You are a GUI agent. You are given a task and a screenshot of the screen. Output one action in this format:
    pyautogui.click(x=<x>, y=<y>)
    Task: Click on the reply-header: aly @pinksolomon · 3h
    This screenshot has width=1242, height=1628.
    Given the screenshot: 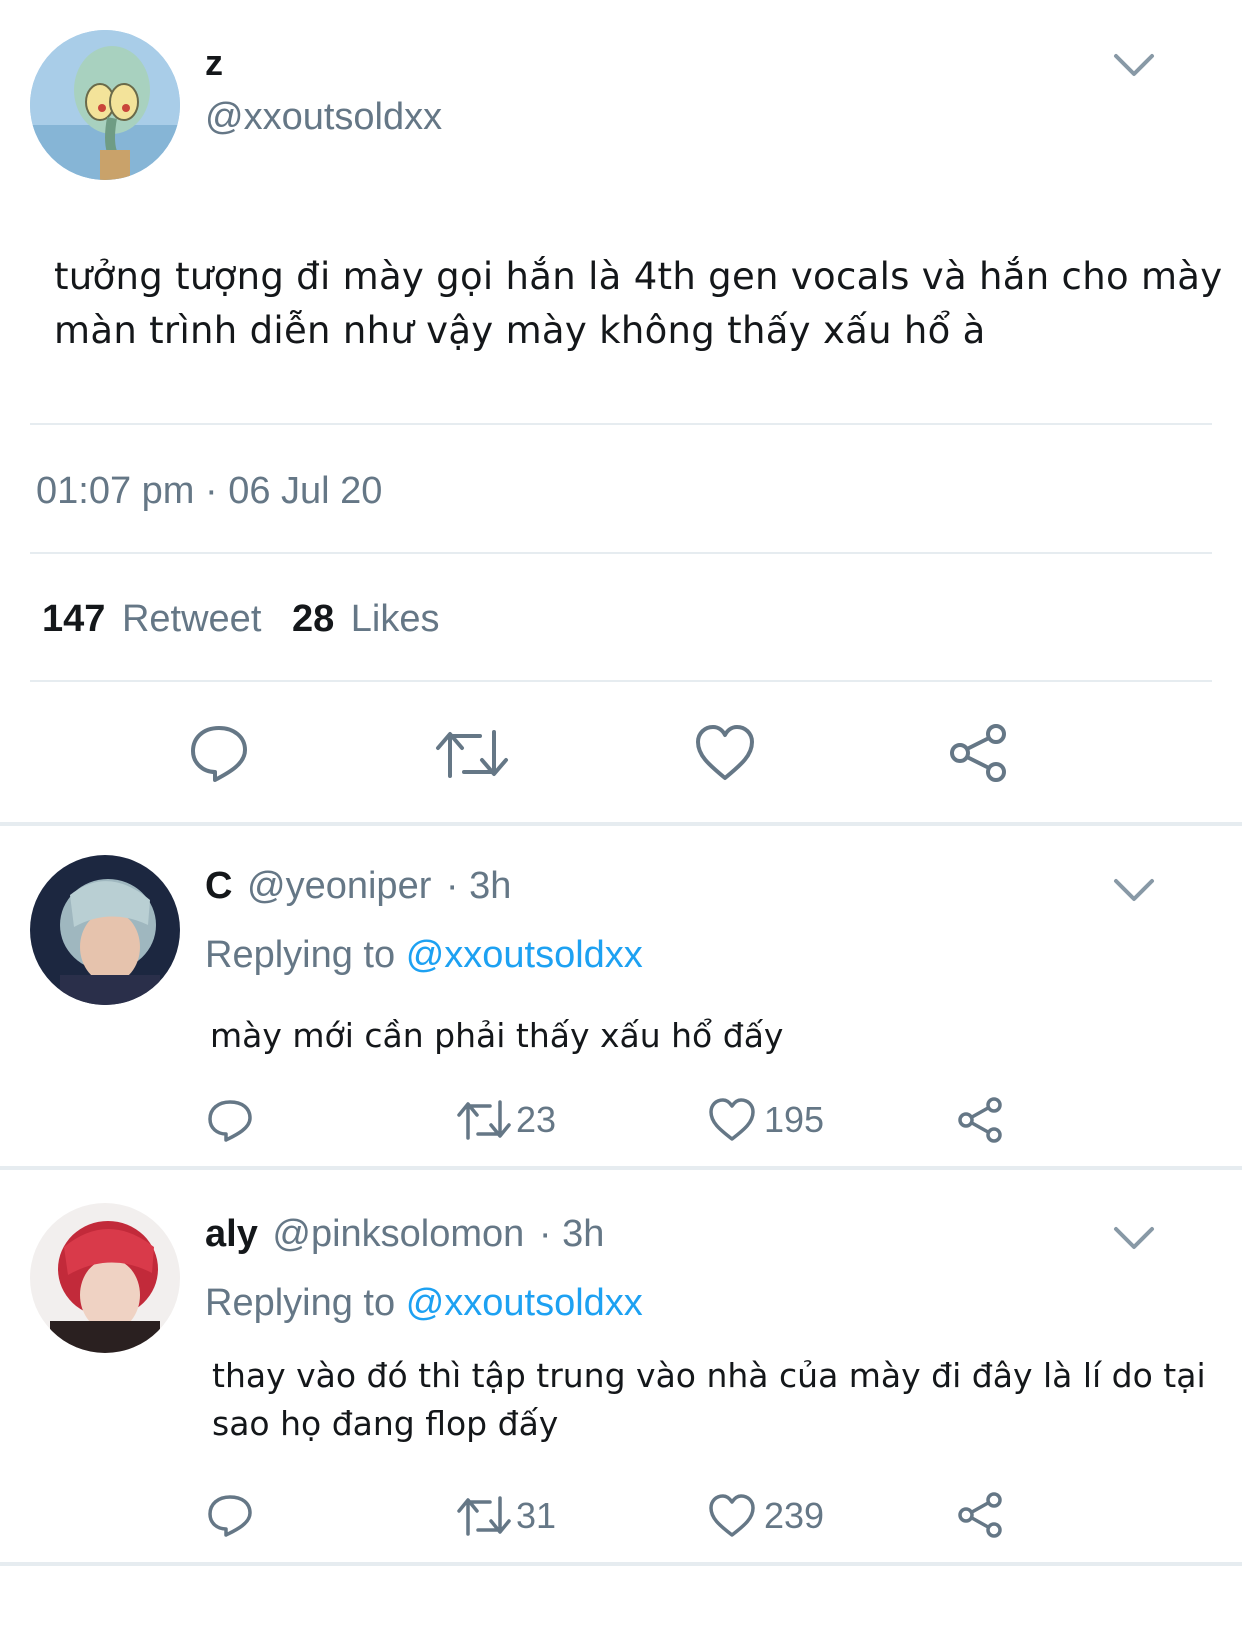 What is the action you would take?
    pyautogui.click(x=404, y=1234)
    